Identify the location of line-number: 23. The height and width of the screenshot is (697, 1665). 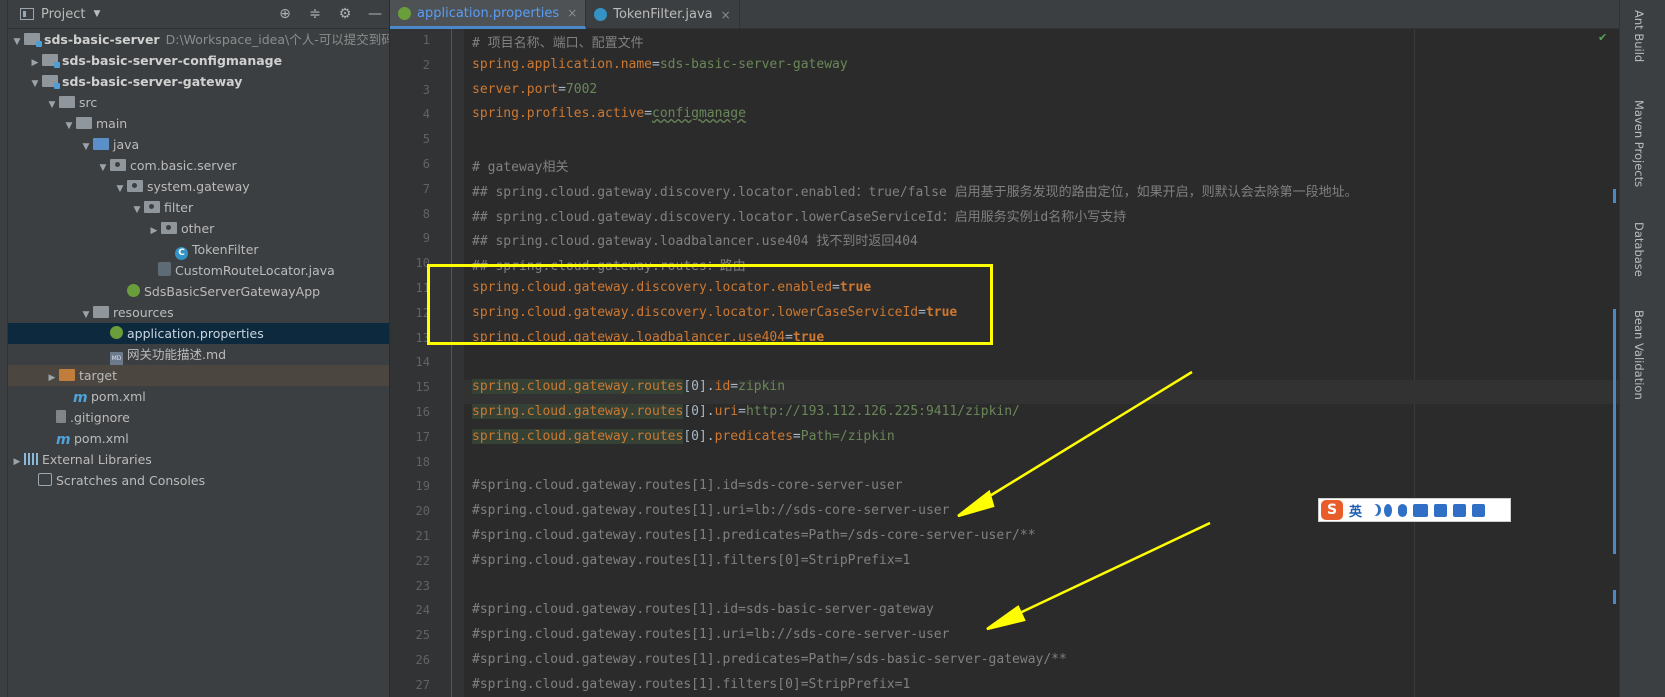
(422, 585).